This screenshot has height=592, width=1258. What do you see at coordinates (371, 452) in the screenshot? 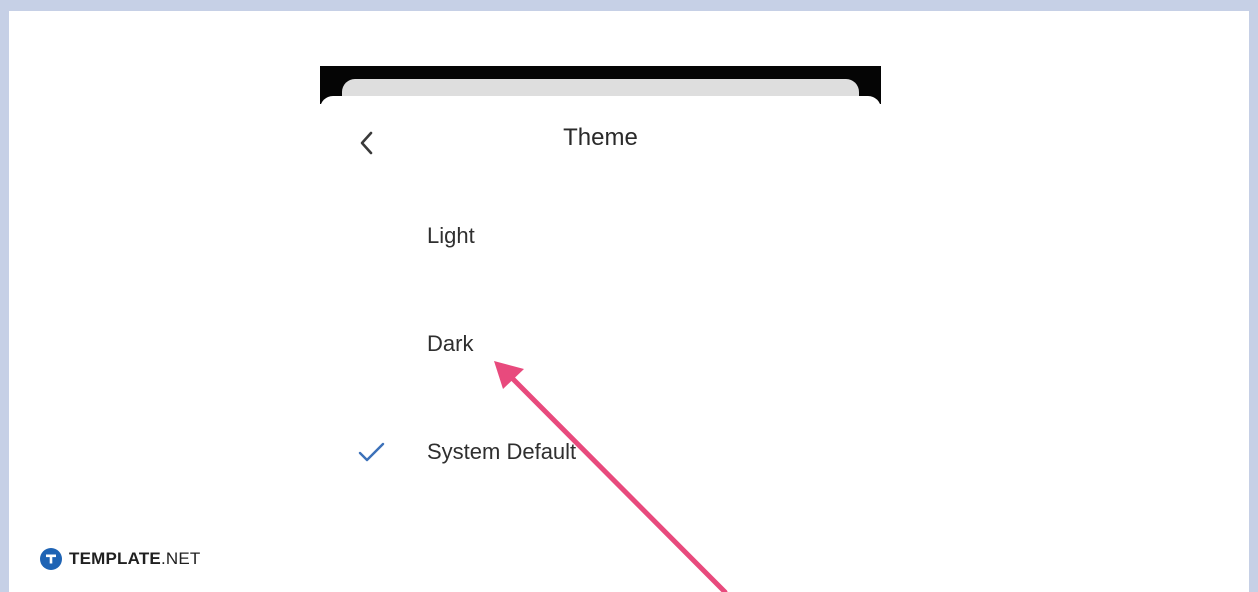
I see `checkmark-icon` at bounding box center [371, 452].